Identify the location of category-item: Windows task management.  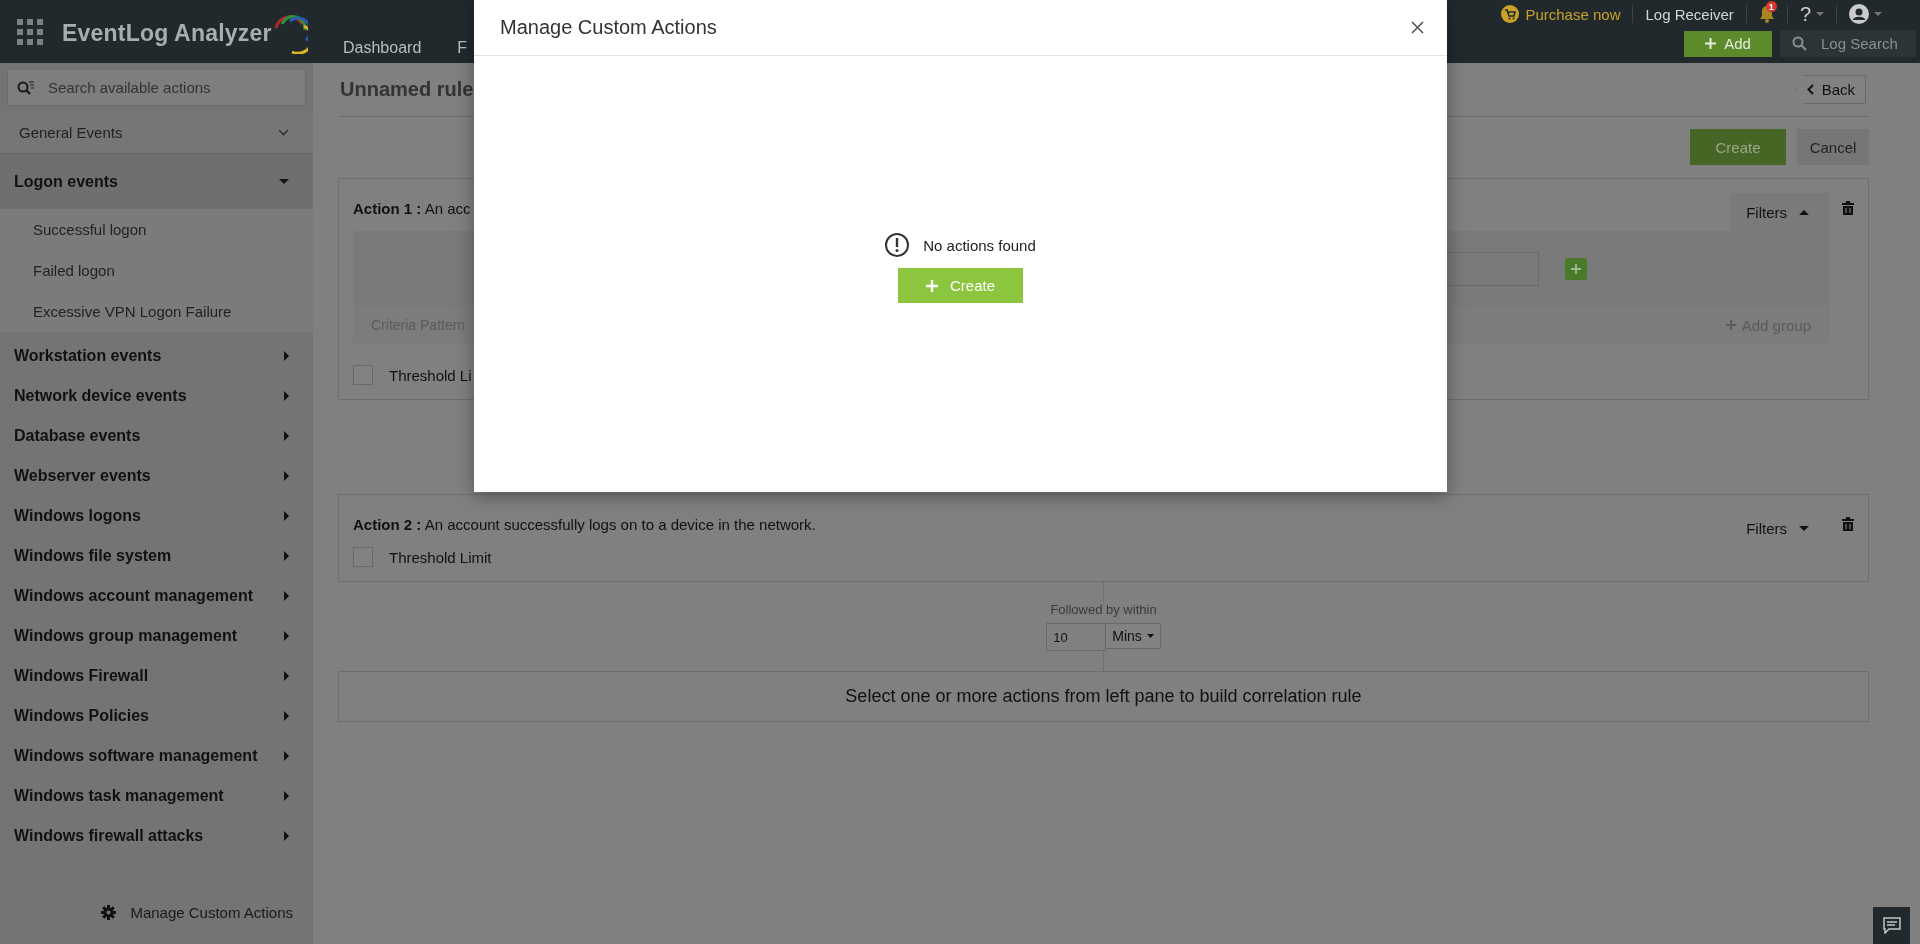
(156, 796).